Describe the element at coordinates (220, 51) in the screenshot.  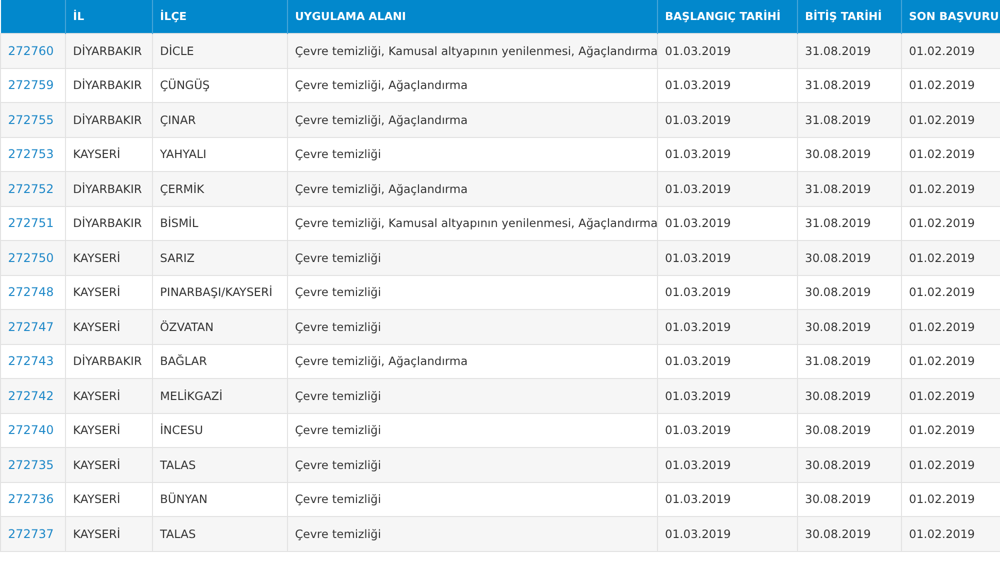
I see `table-cell: DİCLE` at that location.